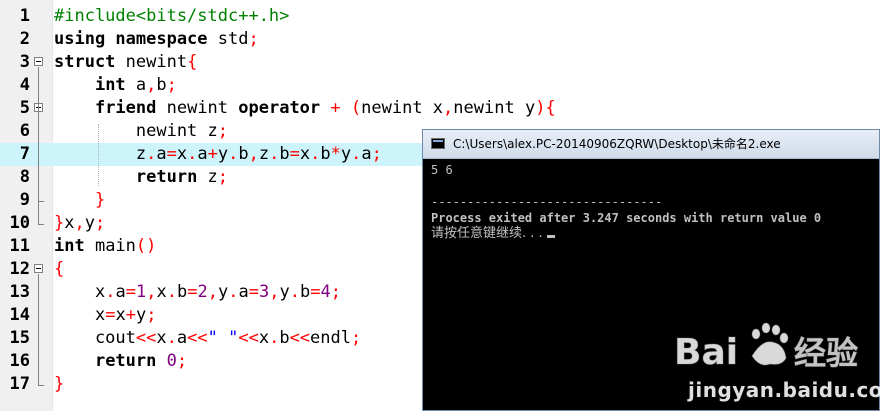  I want to click on line-number: 3, so click(24, 62).